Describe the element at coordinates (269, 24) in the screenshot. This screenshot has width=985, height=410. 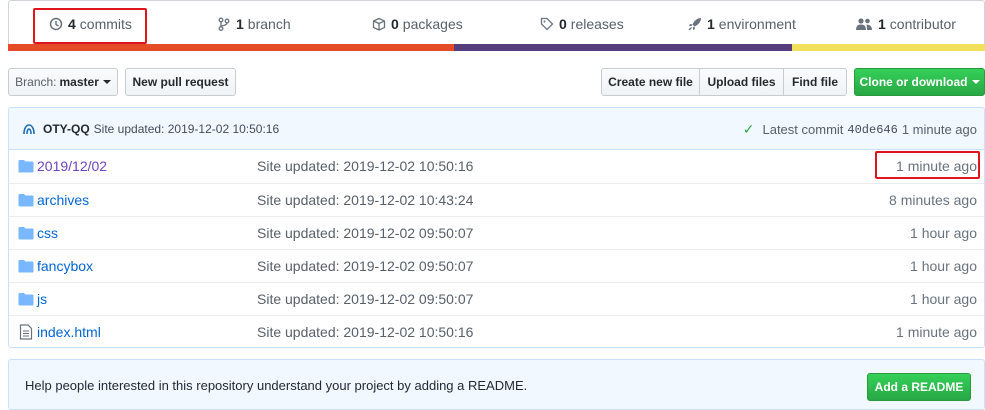
I see `branches-label: branch` at that location.